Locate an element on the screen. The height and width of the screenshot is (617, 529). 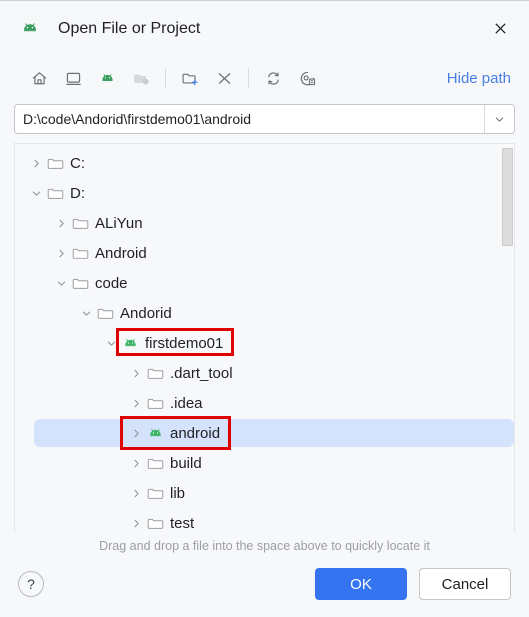
tree-row: D: is located at coordinates (264, 193).